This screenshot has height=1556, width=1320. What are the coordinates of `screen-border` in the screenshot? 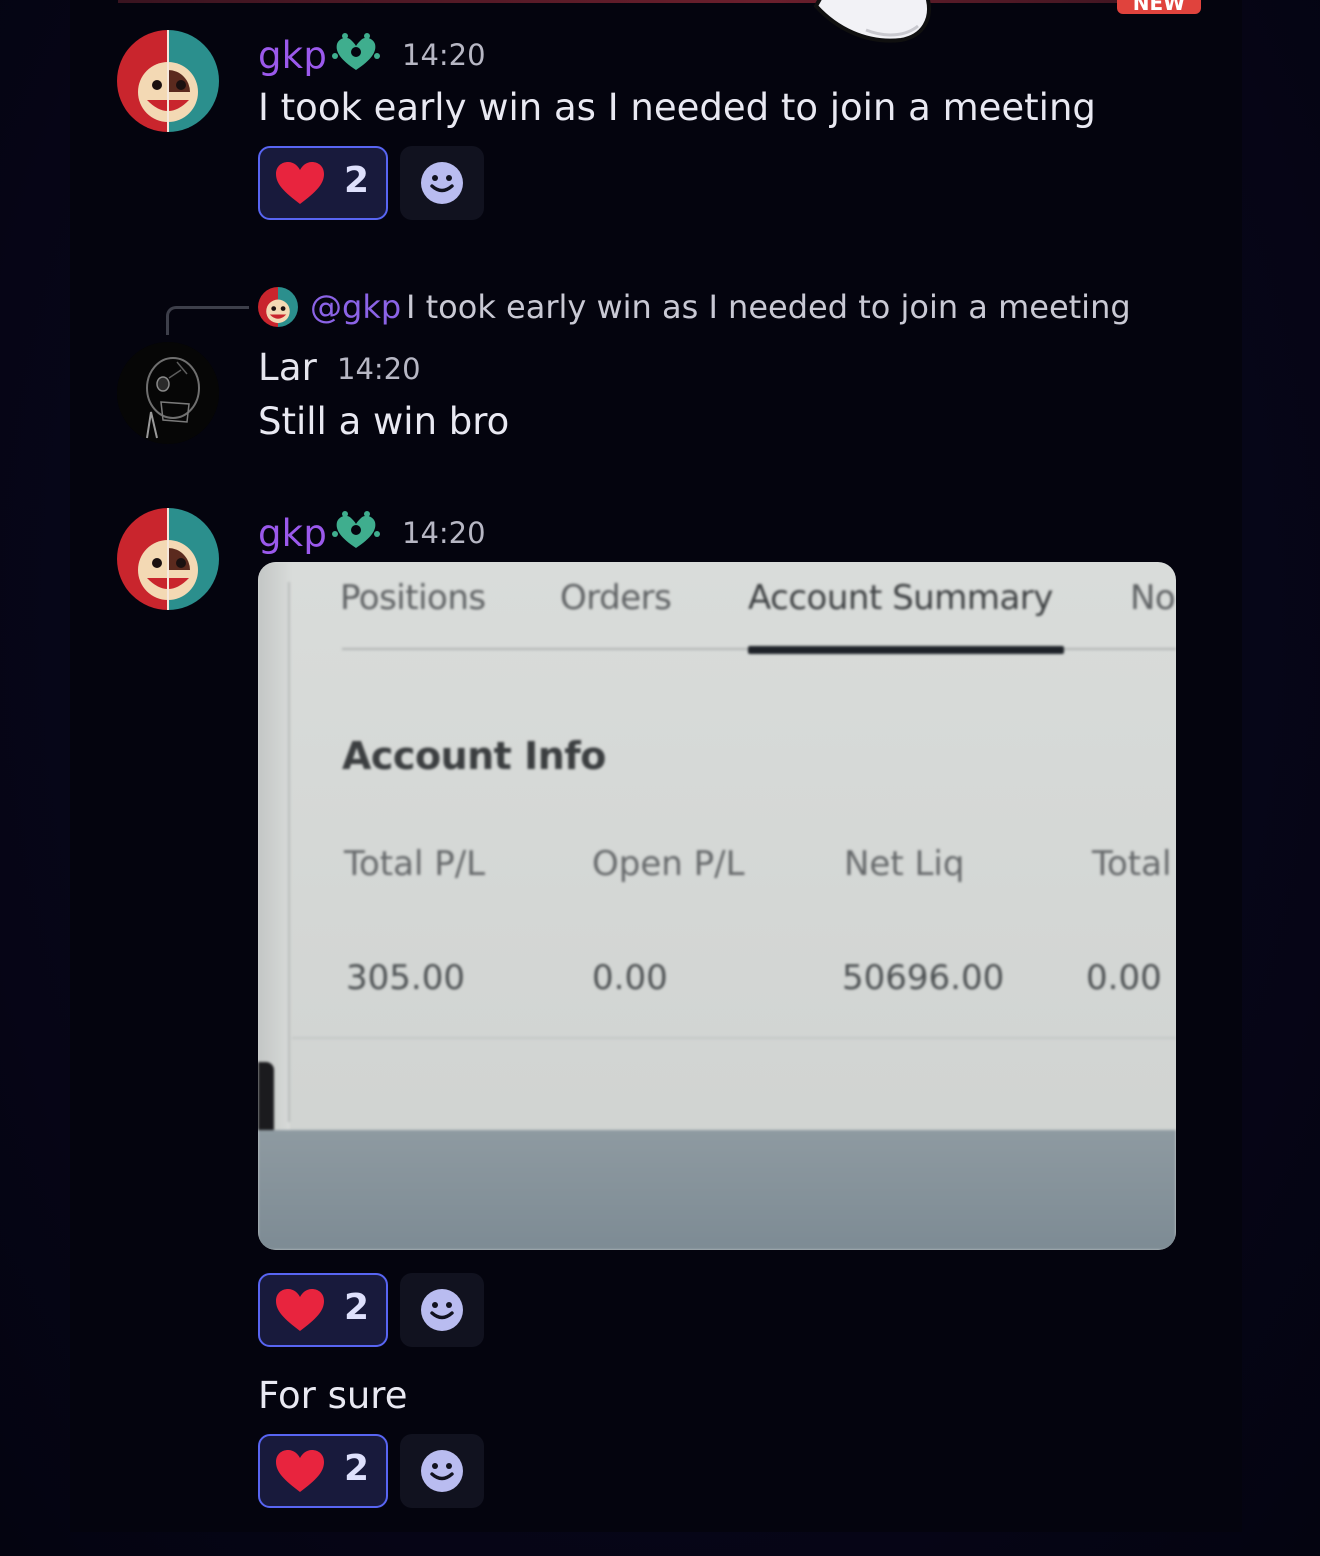 It's located at (289, 852).